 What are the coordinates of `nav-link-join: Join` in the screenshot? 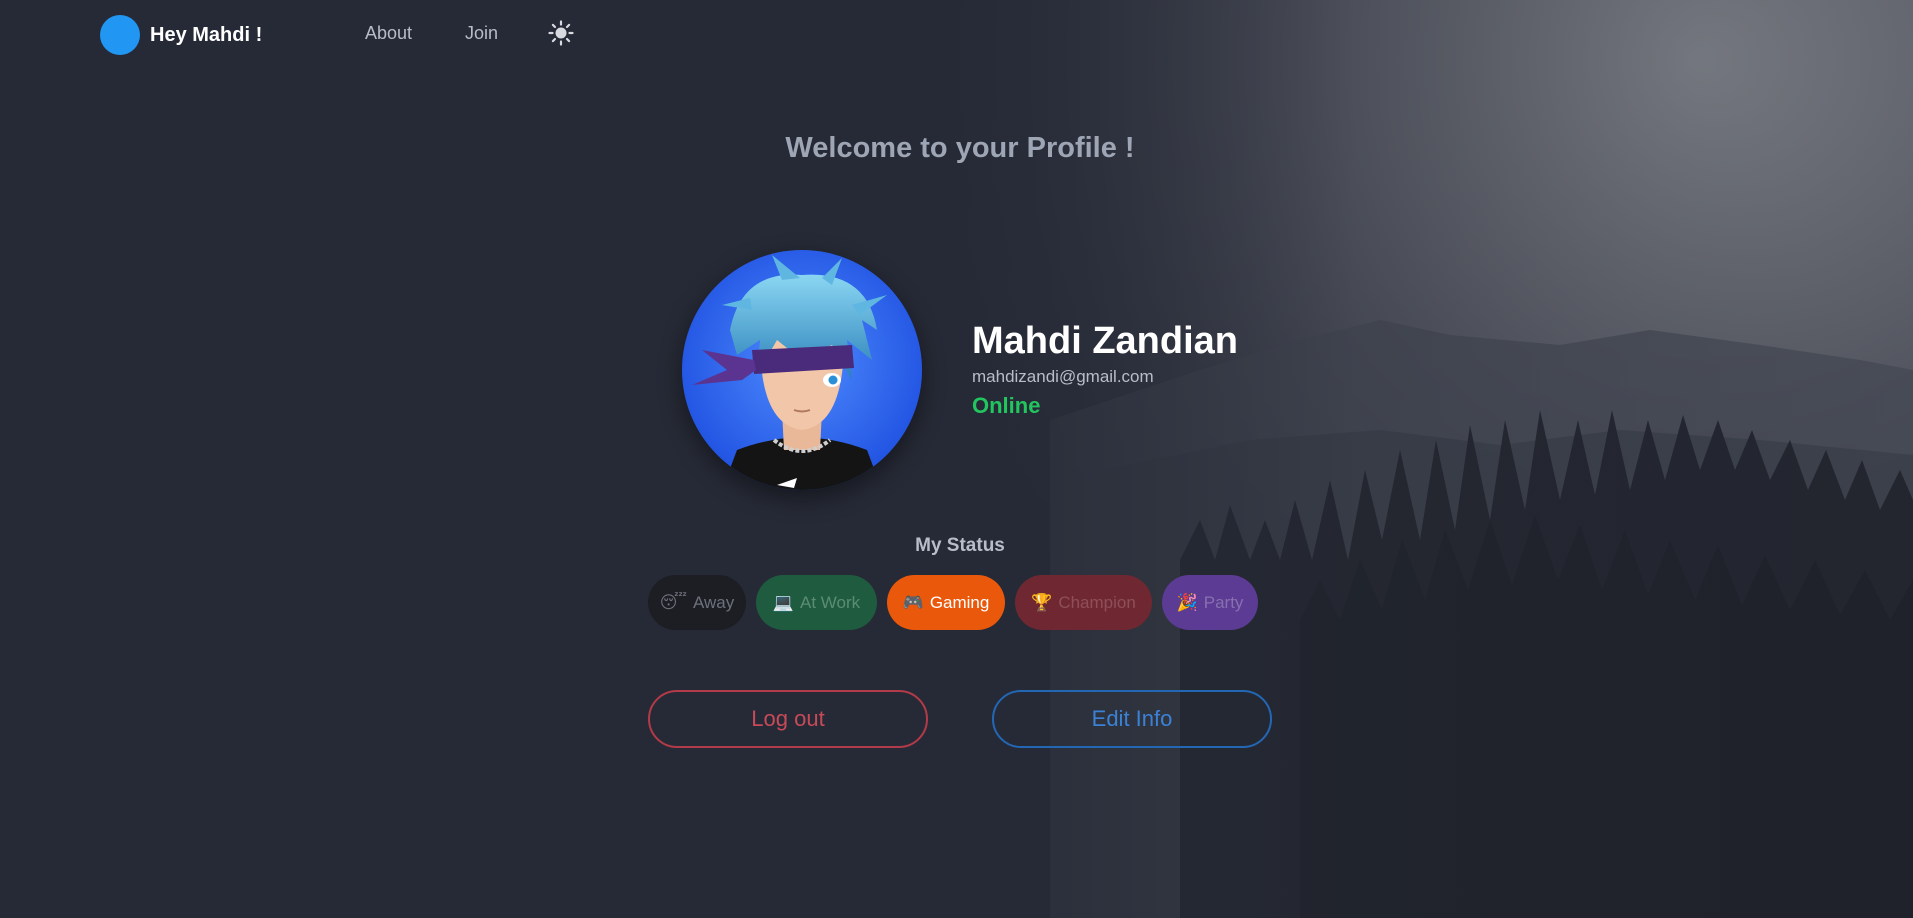 It's located at (481, 33).